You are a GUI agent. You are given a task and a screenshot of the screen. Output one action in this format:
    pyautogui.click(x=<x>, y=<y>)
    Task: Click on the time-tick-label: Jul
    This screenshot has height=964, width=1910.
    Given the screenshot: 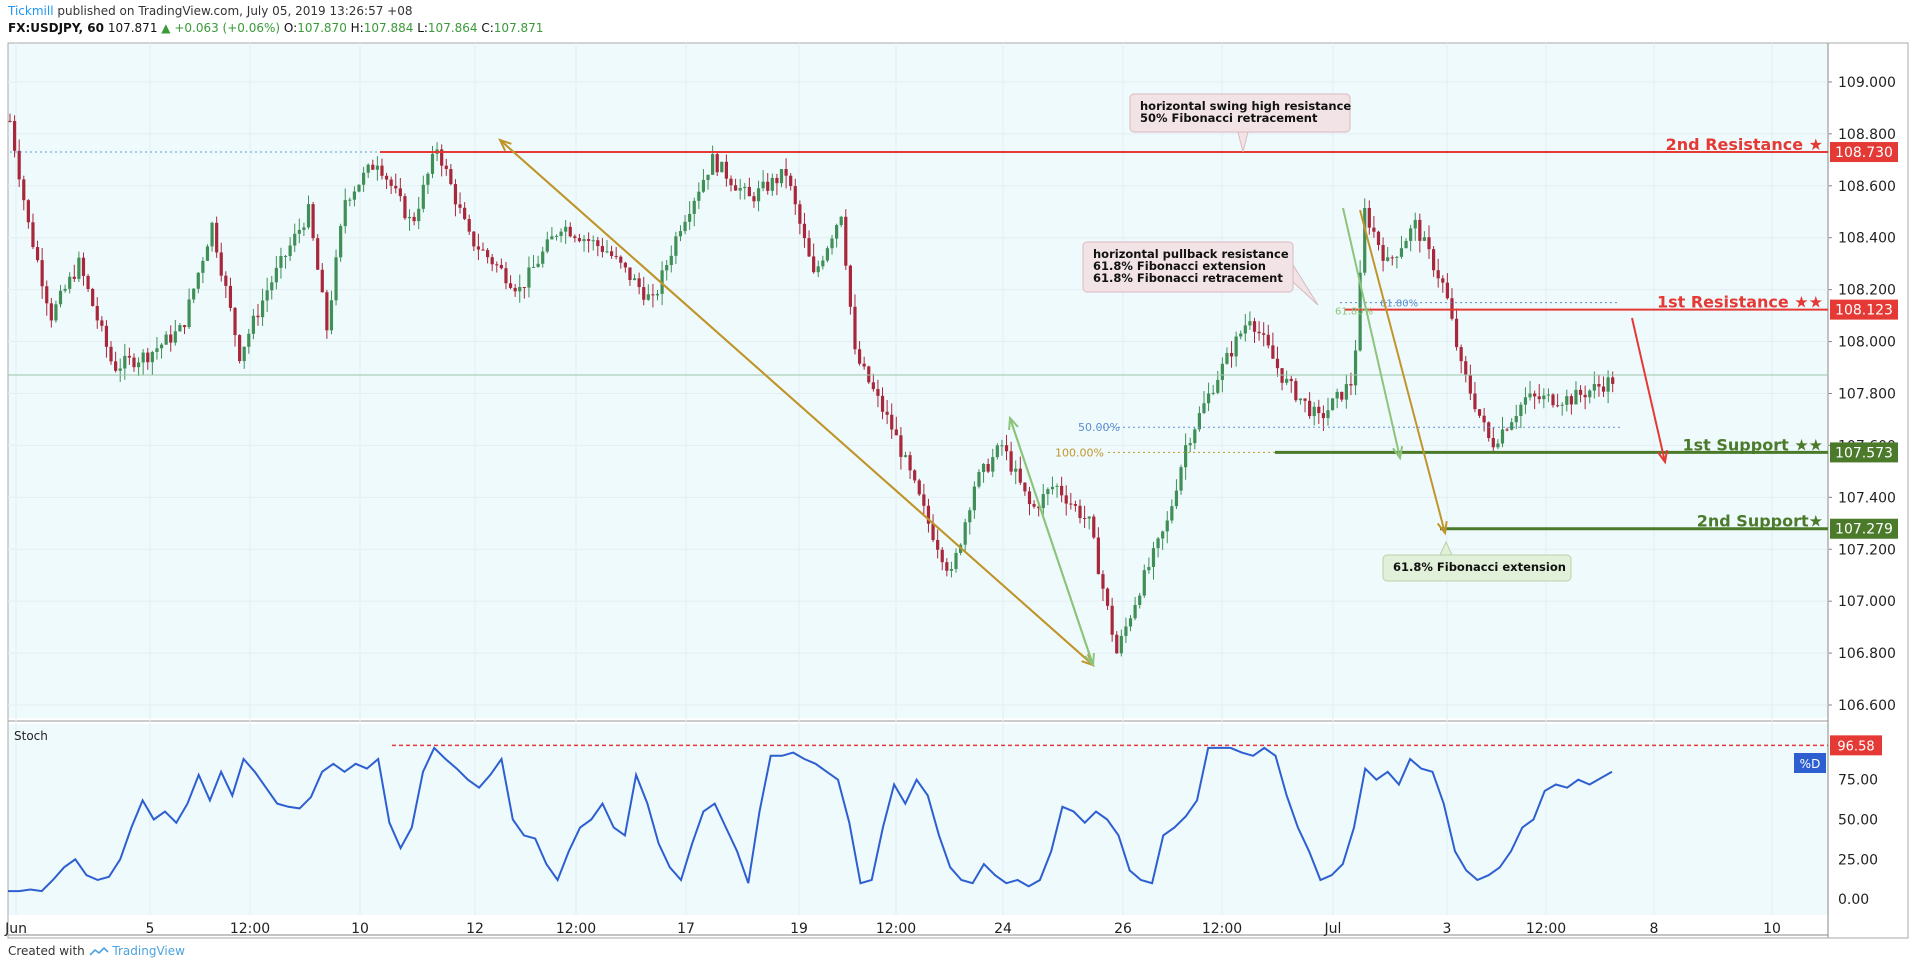 What is the action you would take?
    pyautogui.click(x=1333, y=929)
    